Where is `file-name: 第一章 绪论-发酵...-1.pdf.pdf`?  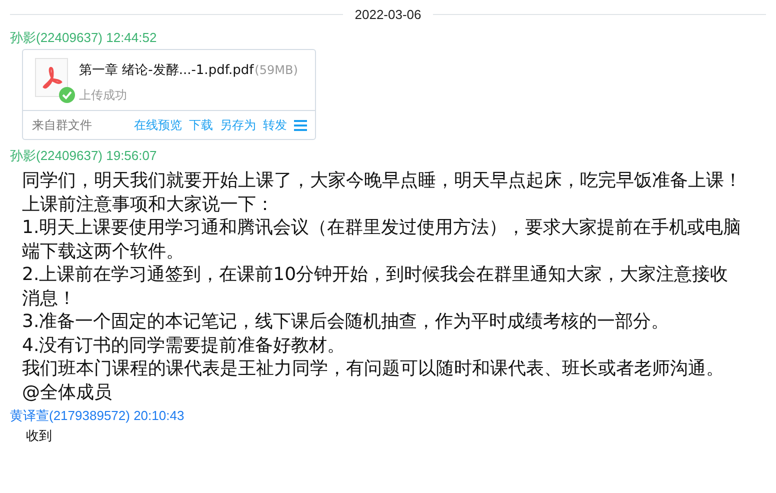 file-name: 第一章 绪论-发酵...-1.pdf.pdf is located at coordinates (166, 70).